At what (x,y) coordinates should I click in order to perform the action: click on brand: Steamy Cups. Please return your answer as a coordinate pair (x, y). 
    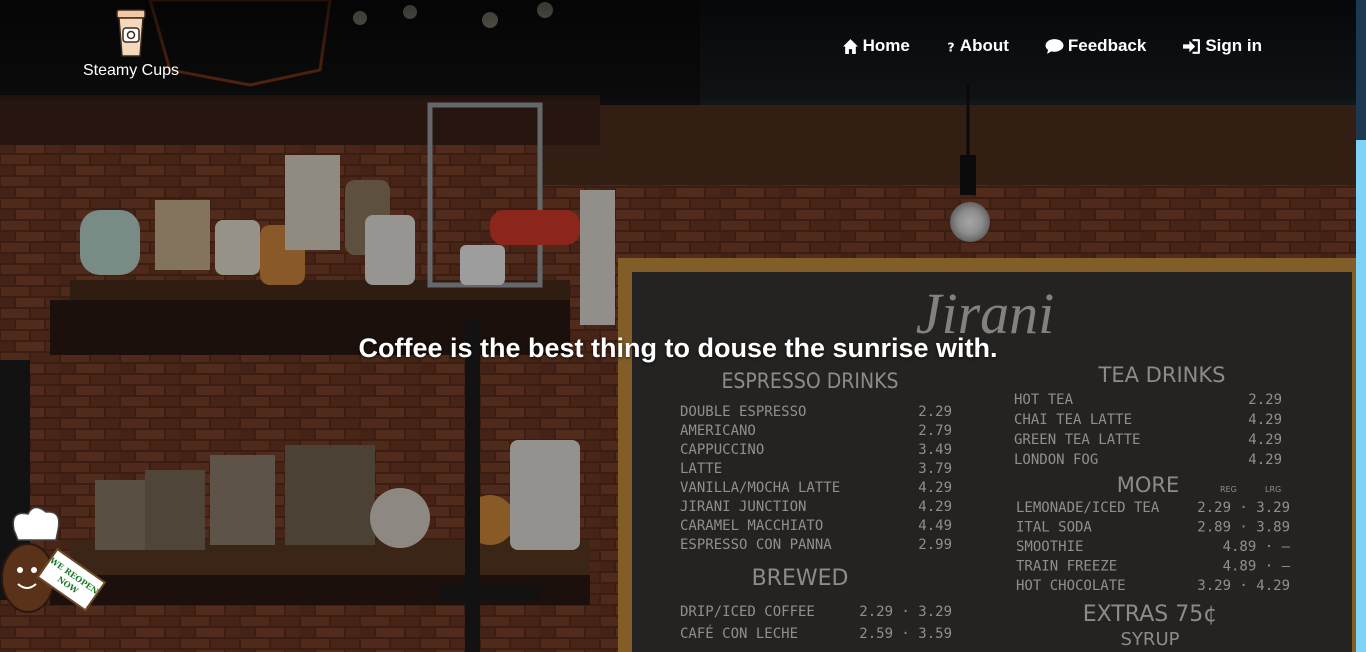
    Looking at the image, I should click on (131, 44).